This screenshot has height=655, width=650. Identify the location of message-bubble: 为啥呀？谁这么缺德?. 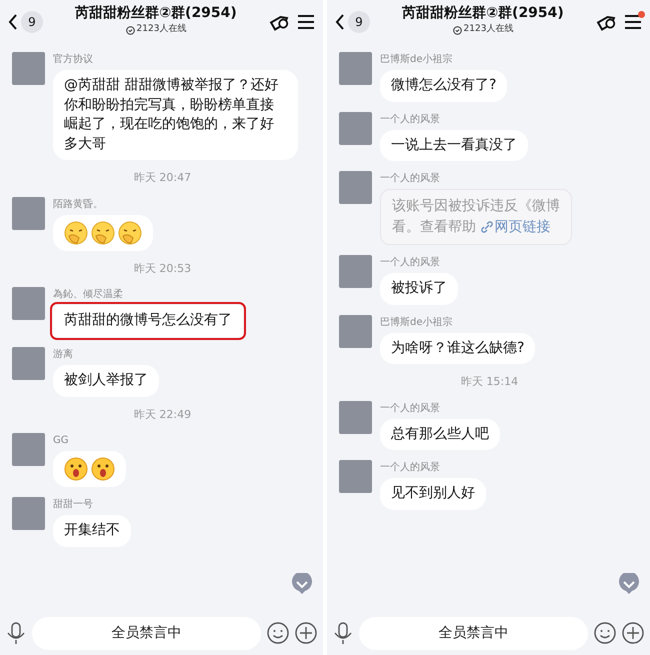
(458, 348).